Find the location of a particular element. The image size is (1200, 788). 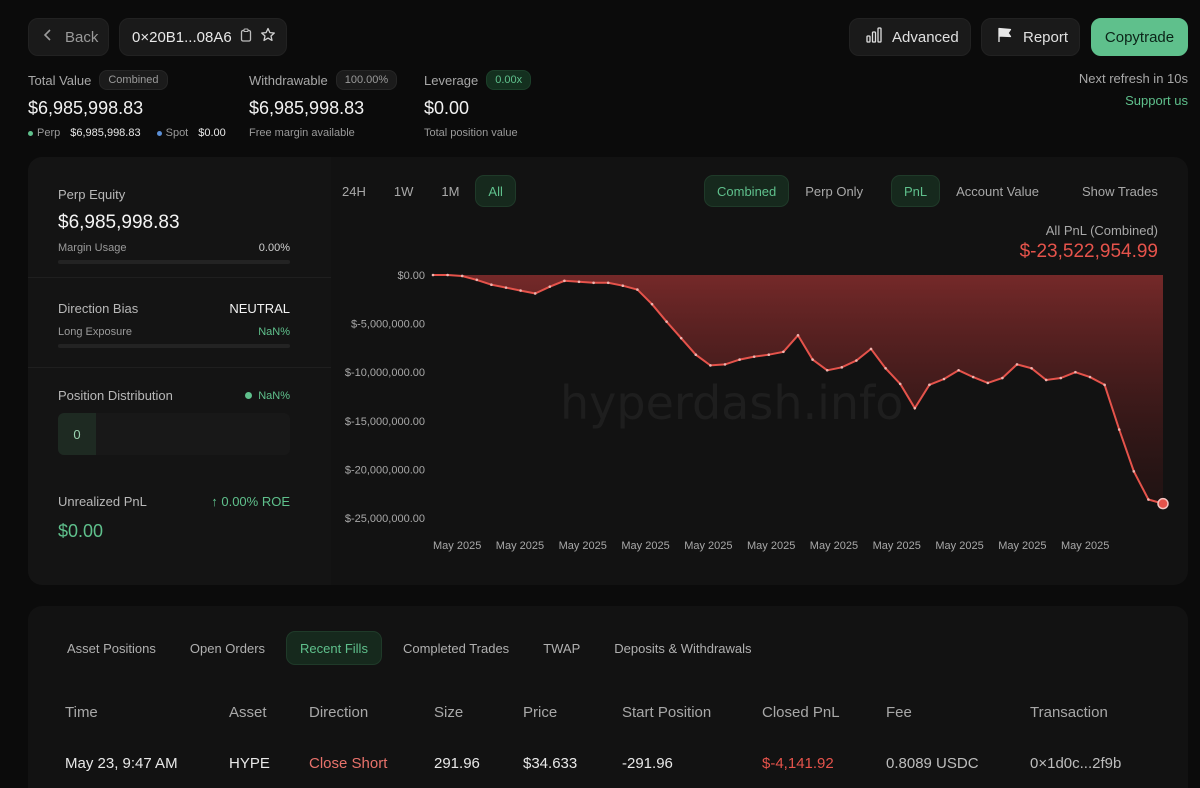

col-fee: Fee is located at coordinates (899, 712).